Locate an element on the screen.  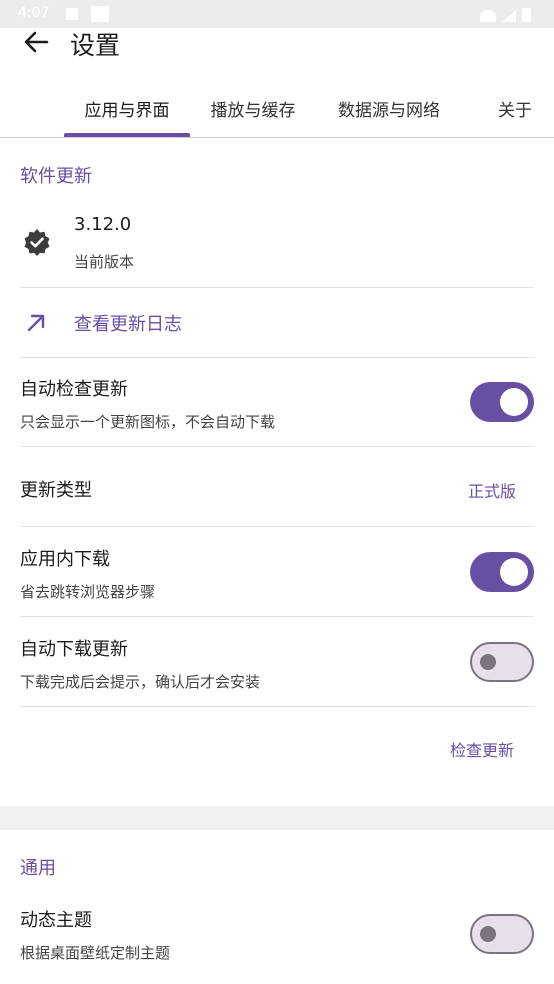
auto-check-switch is located at coordinates (502, 402).